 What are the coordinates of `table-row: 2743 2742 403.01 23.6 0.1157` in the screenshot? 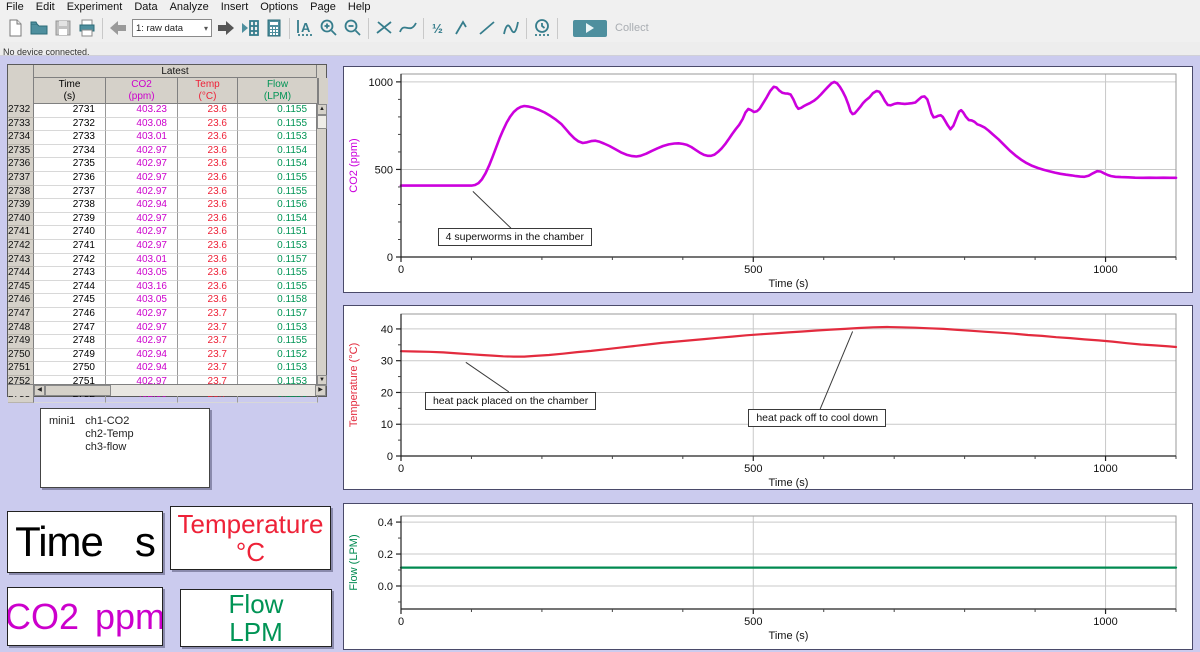 It's located at (167, 260).